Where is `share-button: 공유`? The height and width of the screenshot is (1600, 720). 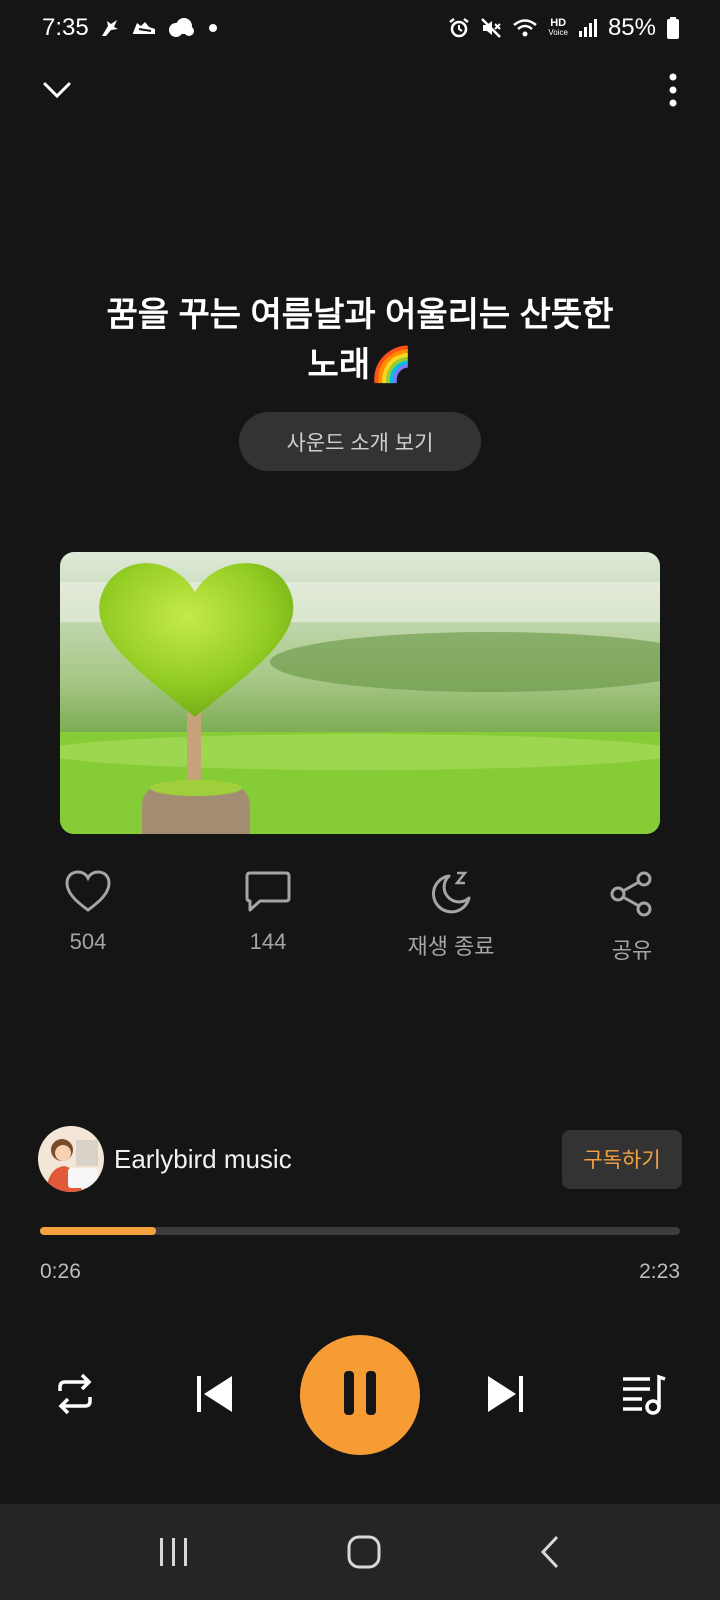 share-button: 공유 is located at coordinates (632, 917).